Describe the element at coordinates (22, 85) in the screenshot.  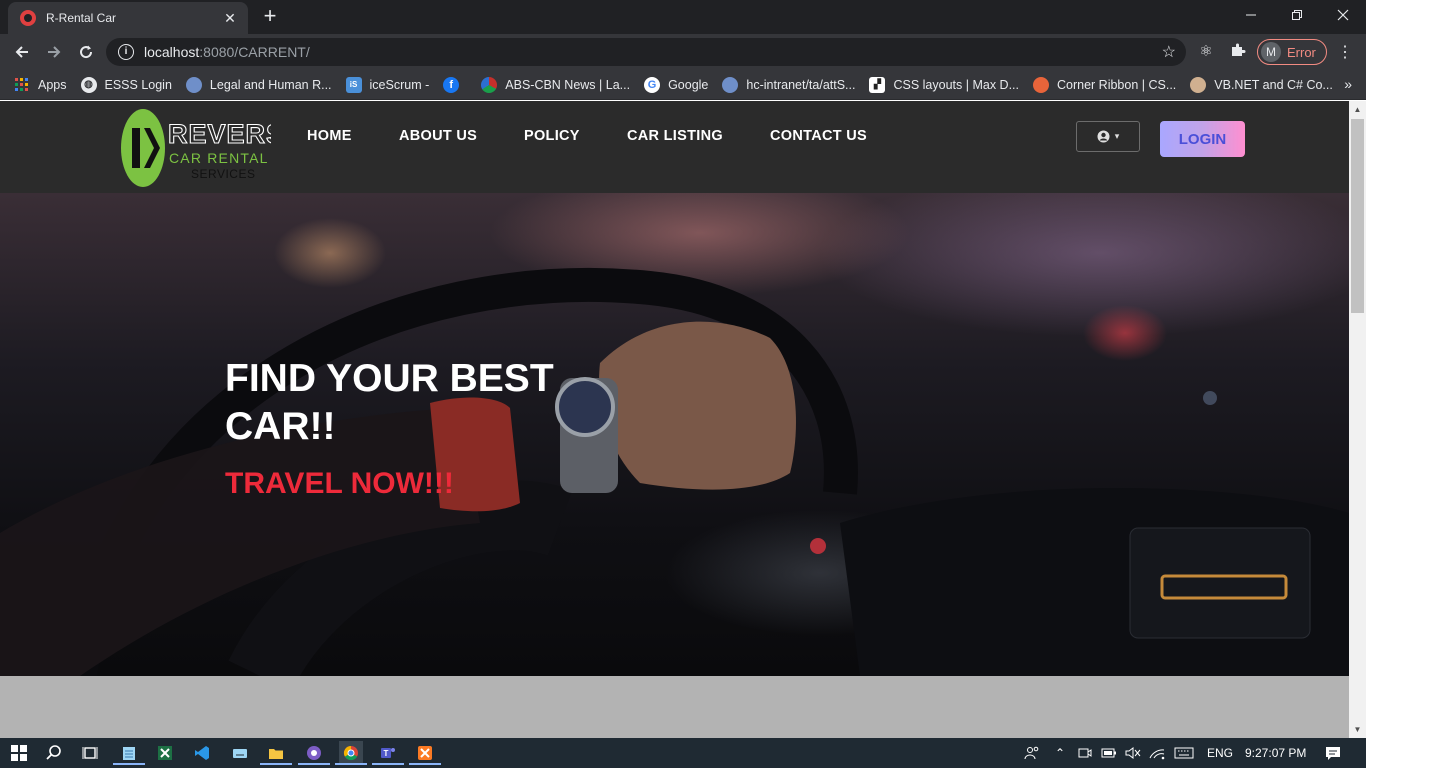
I see `apps-grid-icon` at that location.